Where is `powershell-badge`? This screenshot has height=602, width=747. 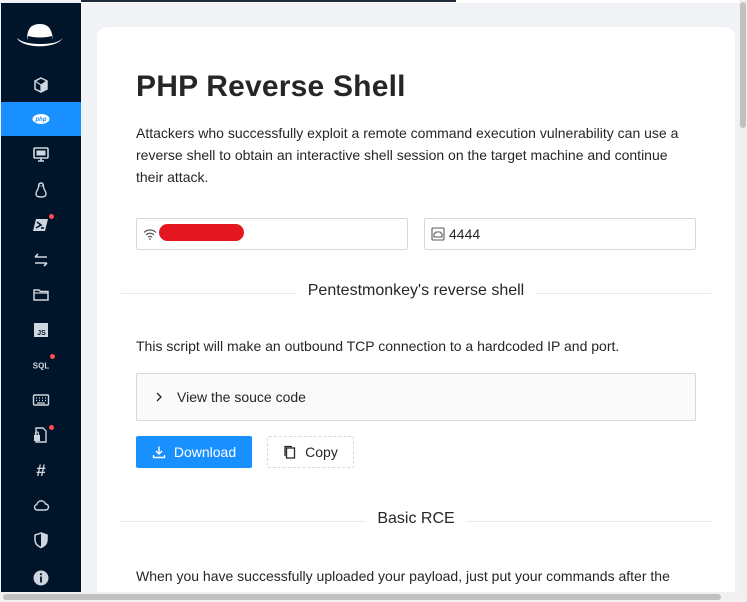
powershell-badge is located at coordinates (51, 216).